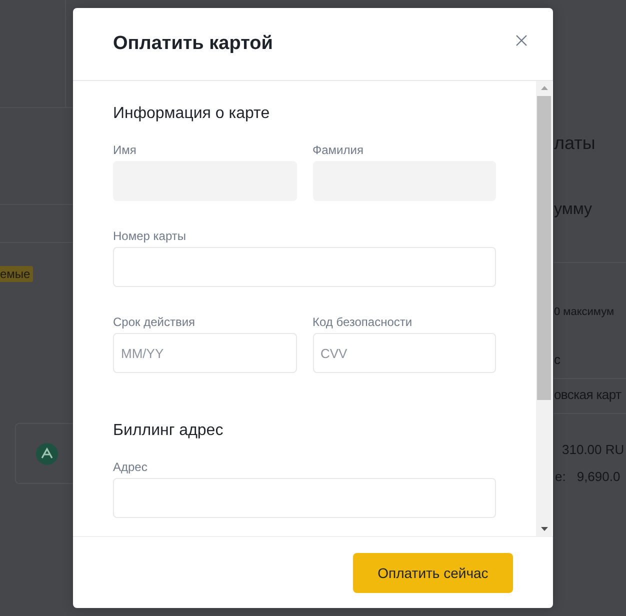  Describe the element at coordinates (544, 529) in the screenshot. I see `triangle-down-icon` at that location.